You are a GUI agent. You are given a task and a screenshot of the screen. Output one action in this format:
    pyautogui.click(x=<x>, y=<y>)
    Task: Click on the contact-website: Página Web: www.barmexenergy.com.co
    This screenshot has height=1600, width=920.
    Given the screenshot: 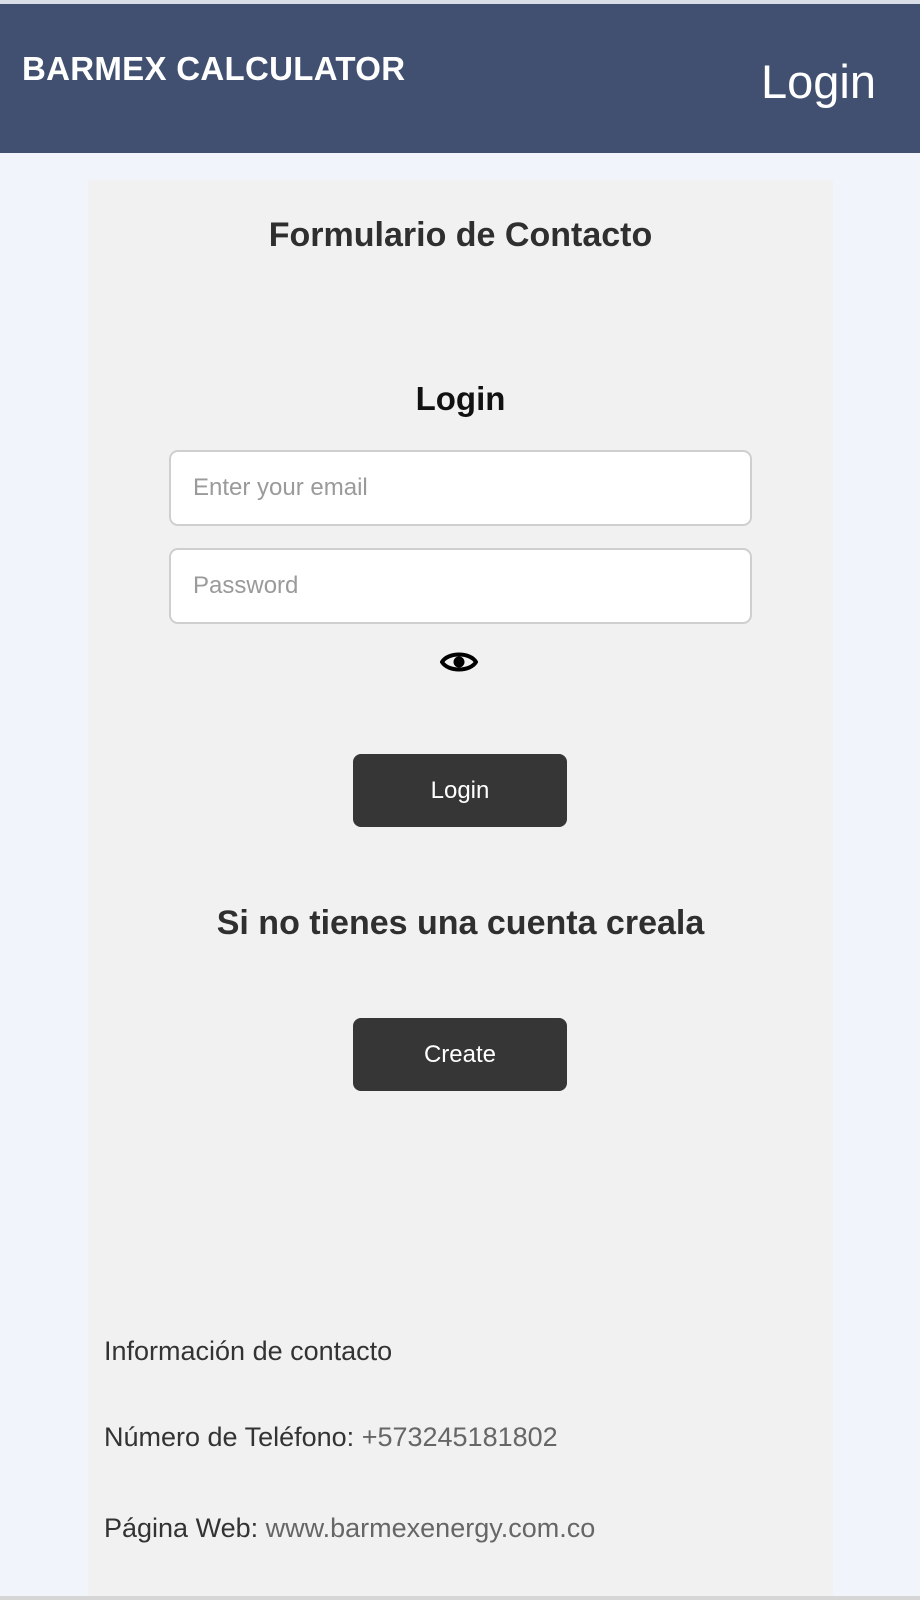 What is the action you would take?
    pyautogui.click(x=349, y=1528)
    